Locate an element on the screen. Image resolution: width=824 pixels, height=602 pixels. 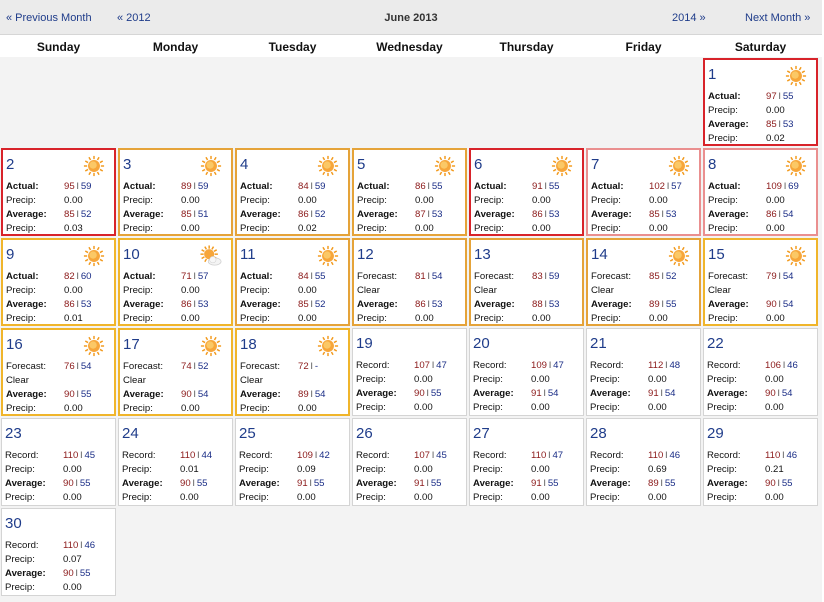
low-temp: 54 is located at coordinates (86, 366).